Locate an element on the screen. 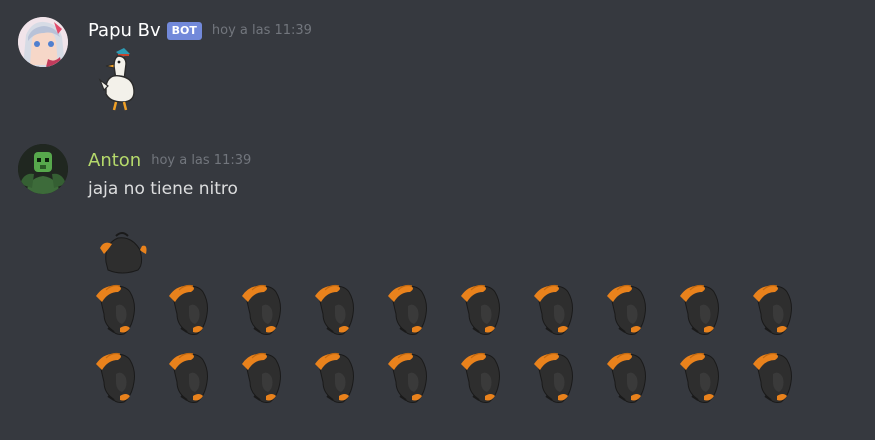 The width and height of the screenshot is (875, 440). message-text: jaja no tiene nitro is located at coordinates (163, 189).